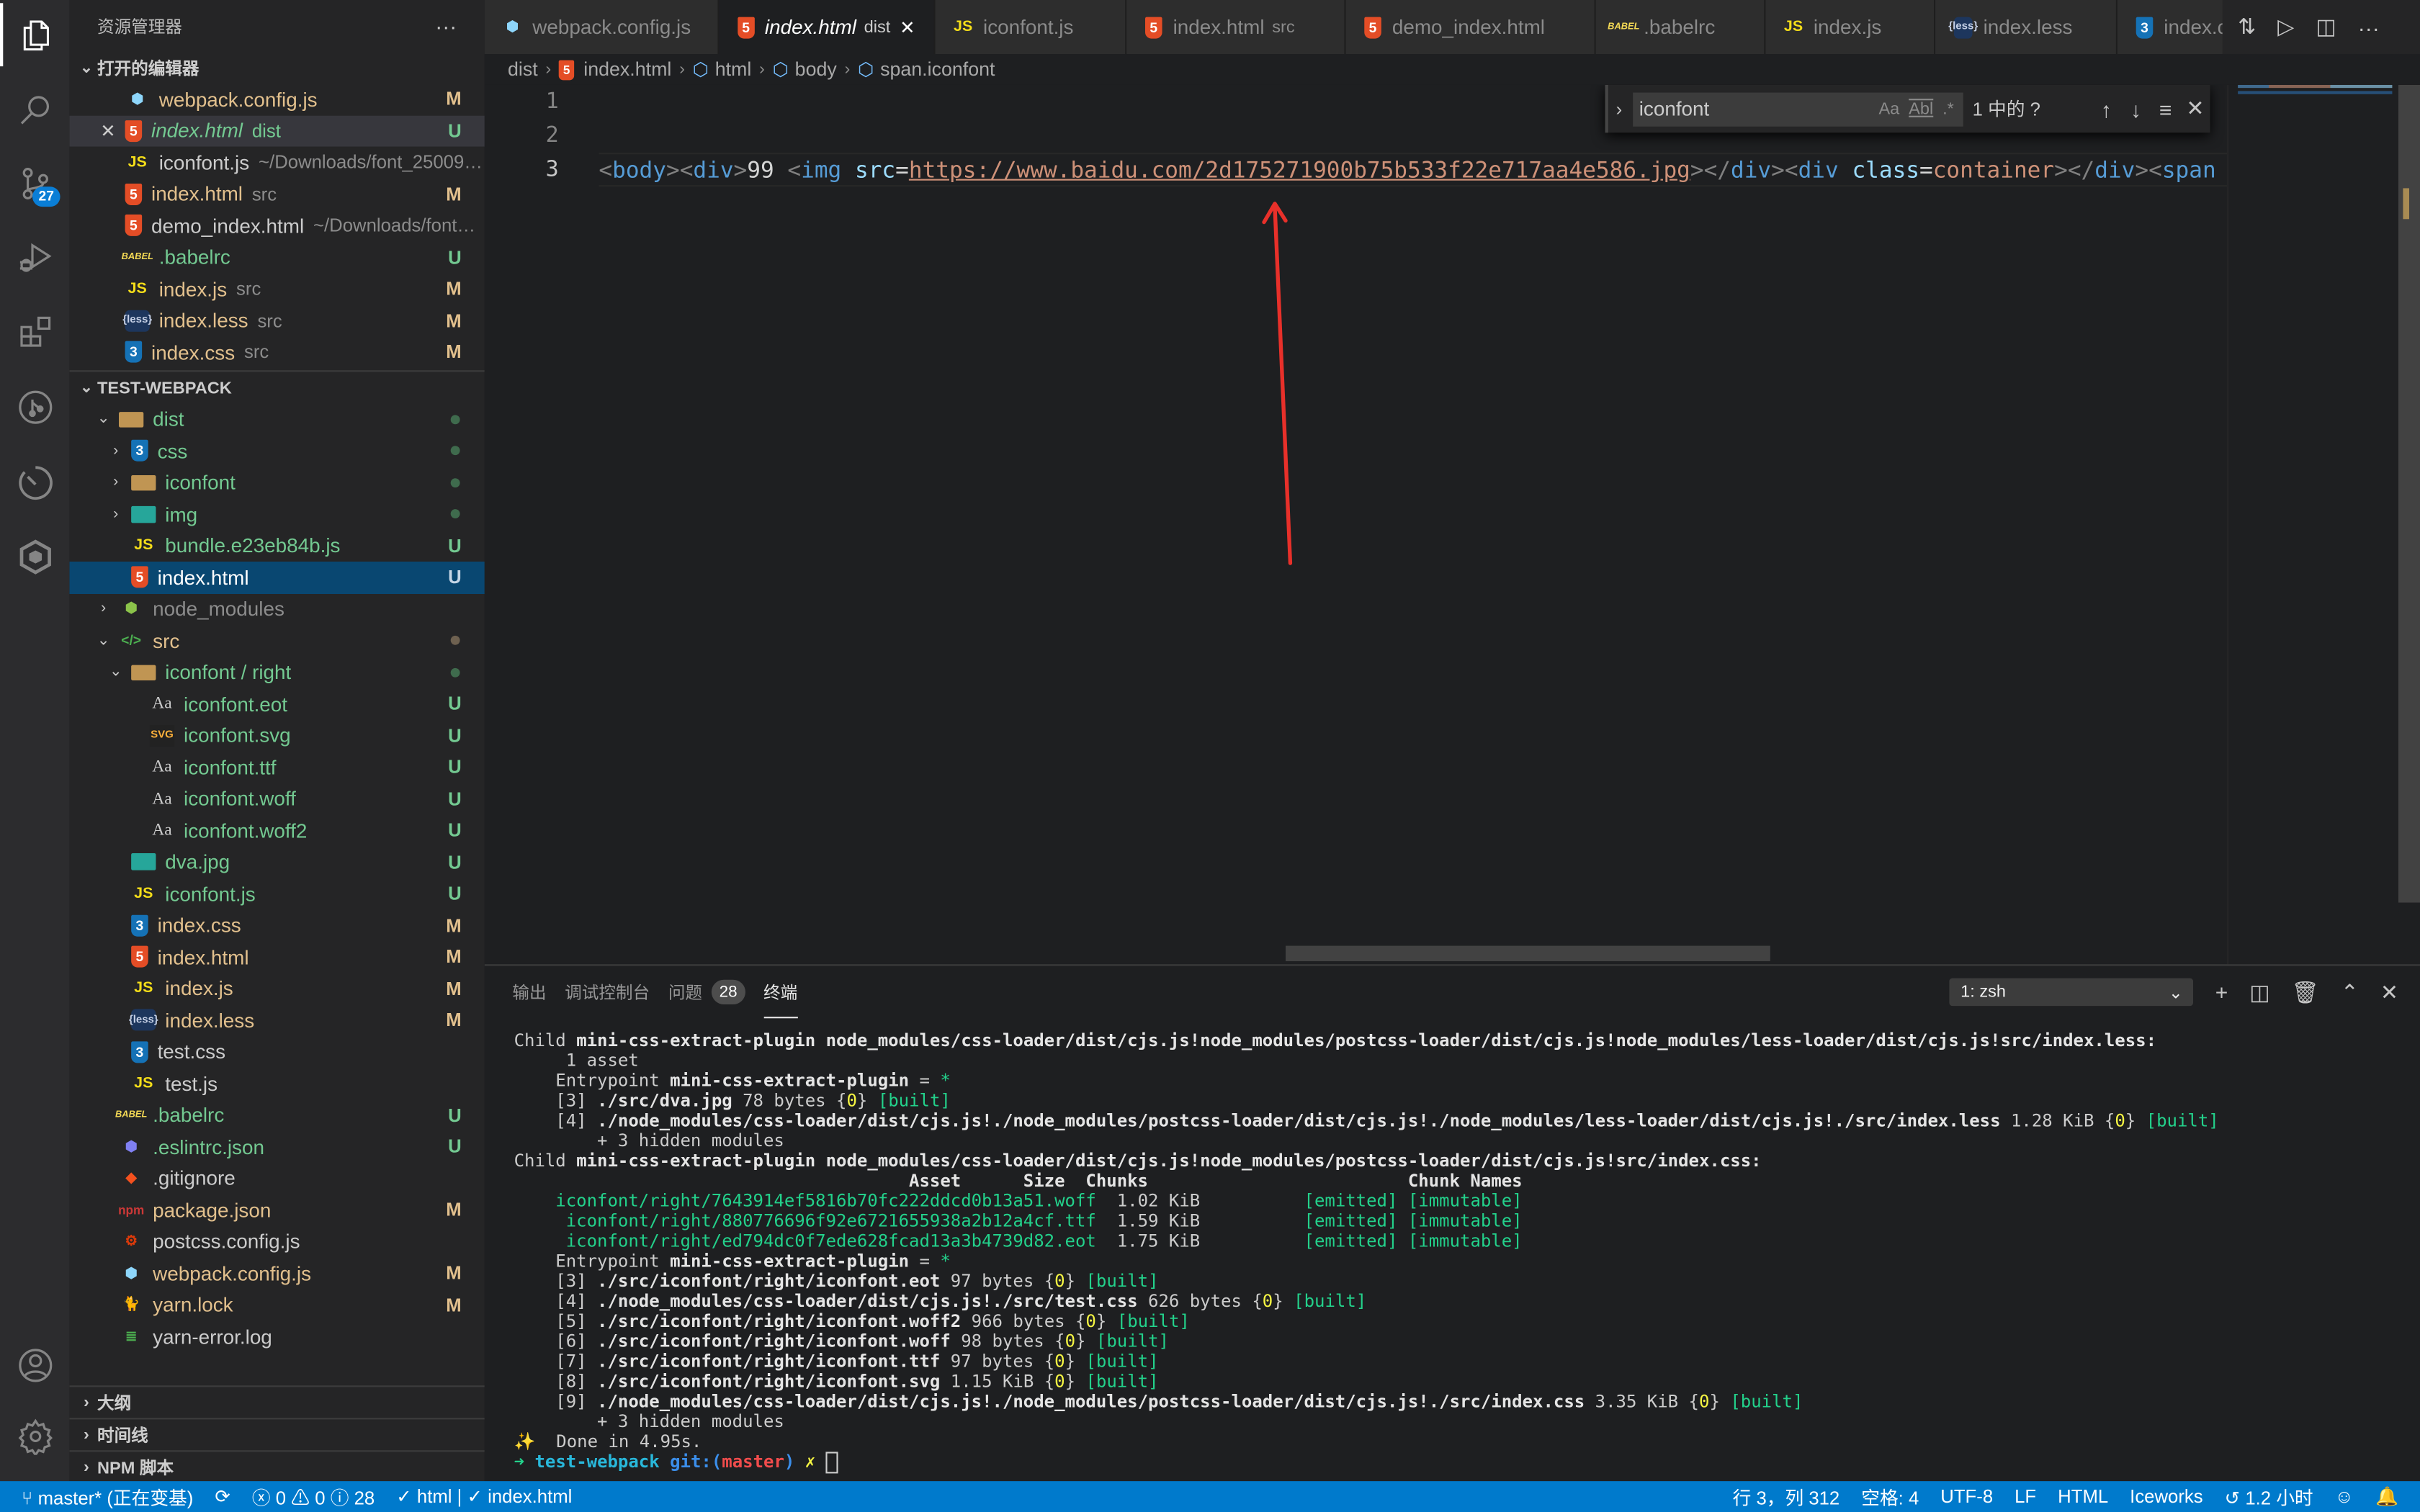  Describe the element at coordinates (276, 1304) in the screenshot. I see `tree-file: 🐈 yarn.lock M` at that location.